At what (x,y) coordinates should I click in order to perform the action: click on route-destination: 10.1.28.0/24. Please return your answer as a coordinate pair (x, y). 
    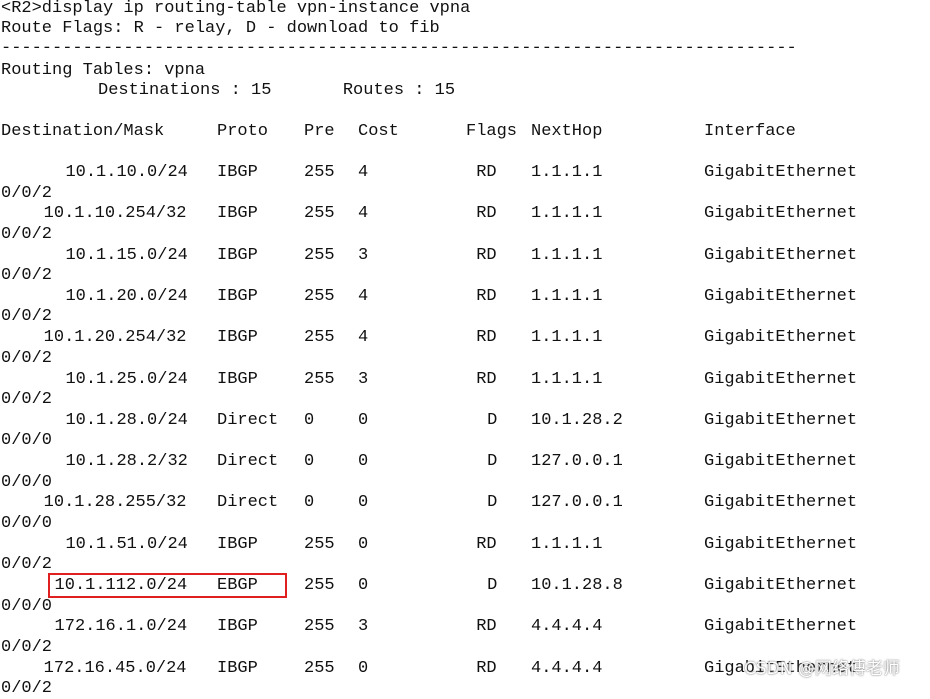
    Looking at the image, I should click on (126, 420).